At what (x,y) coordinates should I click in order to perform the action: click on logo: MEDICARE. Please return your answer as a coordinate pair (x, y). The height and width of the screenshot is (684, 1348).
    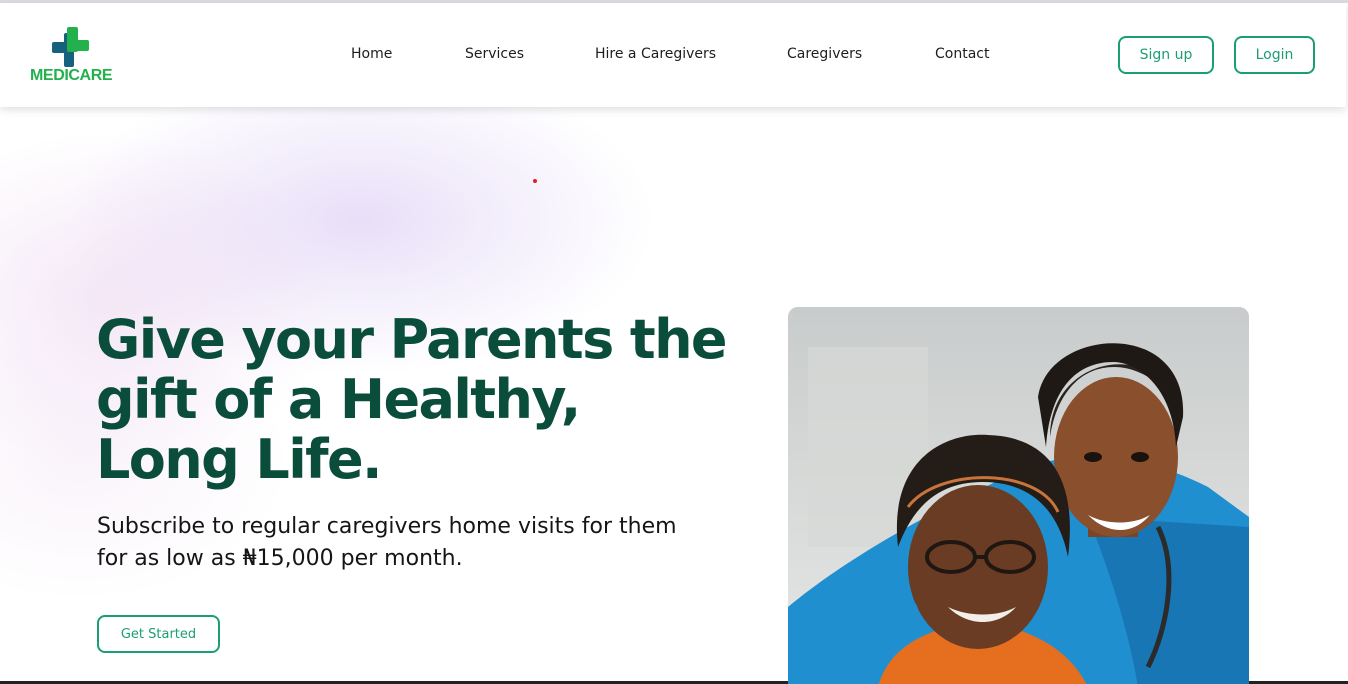
    Looking at the image, I should click on (72, 57).